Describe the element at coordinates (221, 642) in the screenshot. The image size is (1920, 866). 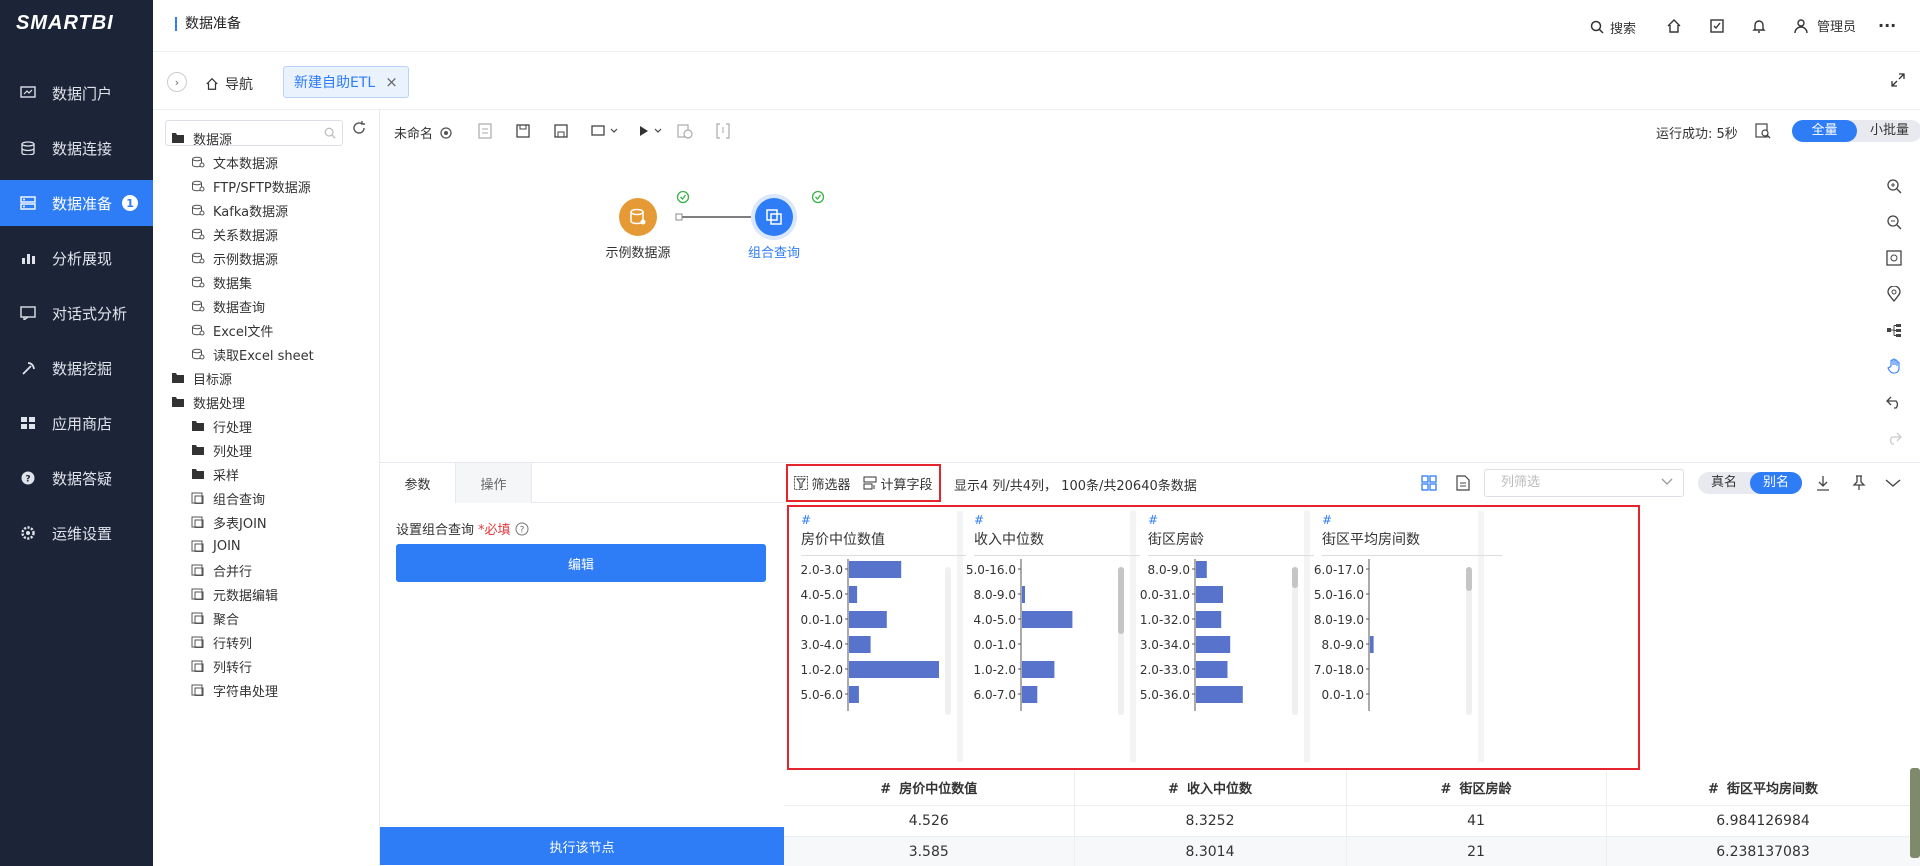
I see `tree-item: 行转列` at that location.